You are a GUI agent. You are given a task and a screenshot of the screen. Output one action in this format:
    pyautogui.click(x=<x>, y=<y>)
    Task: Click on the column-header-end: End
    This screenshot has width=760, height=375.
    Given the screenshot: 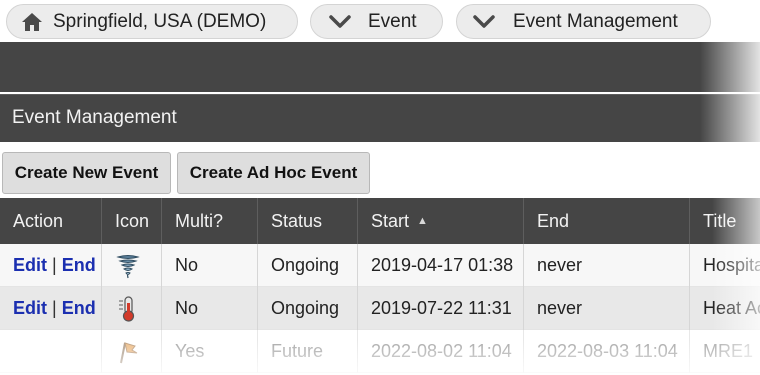 What is the action you would take?
    pyautogui.click(x=606, y=221)
    